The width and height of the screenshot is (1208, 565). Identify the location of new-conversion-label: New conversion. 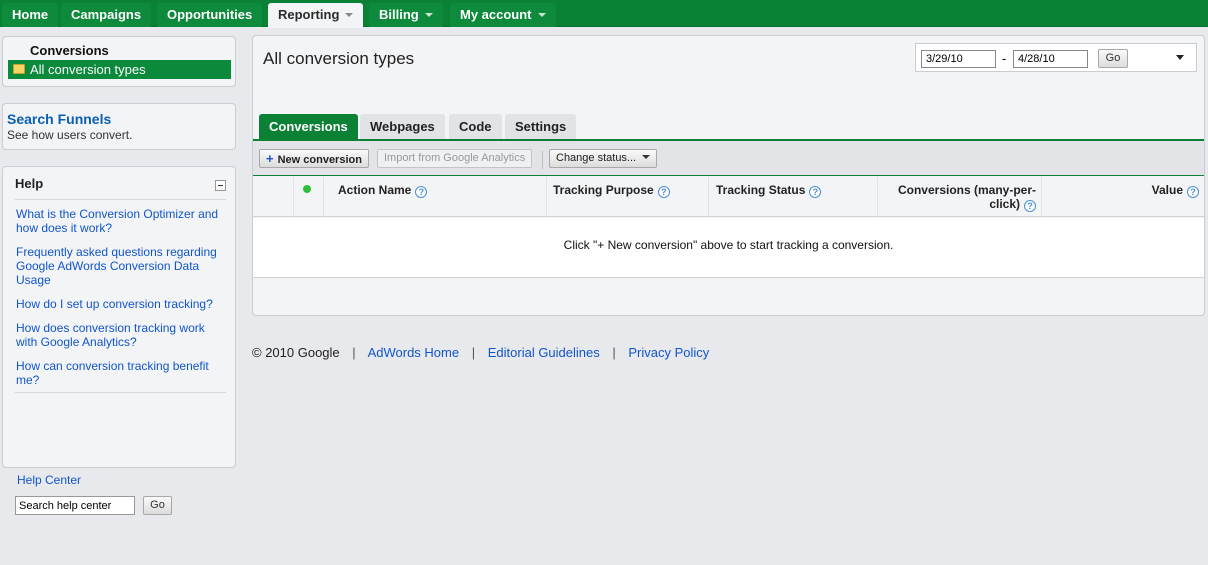
(319, 160).